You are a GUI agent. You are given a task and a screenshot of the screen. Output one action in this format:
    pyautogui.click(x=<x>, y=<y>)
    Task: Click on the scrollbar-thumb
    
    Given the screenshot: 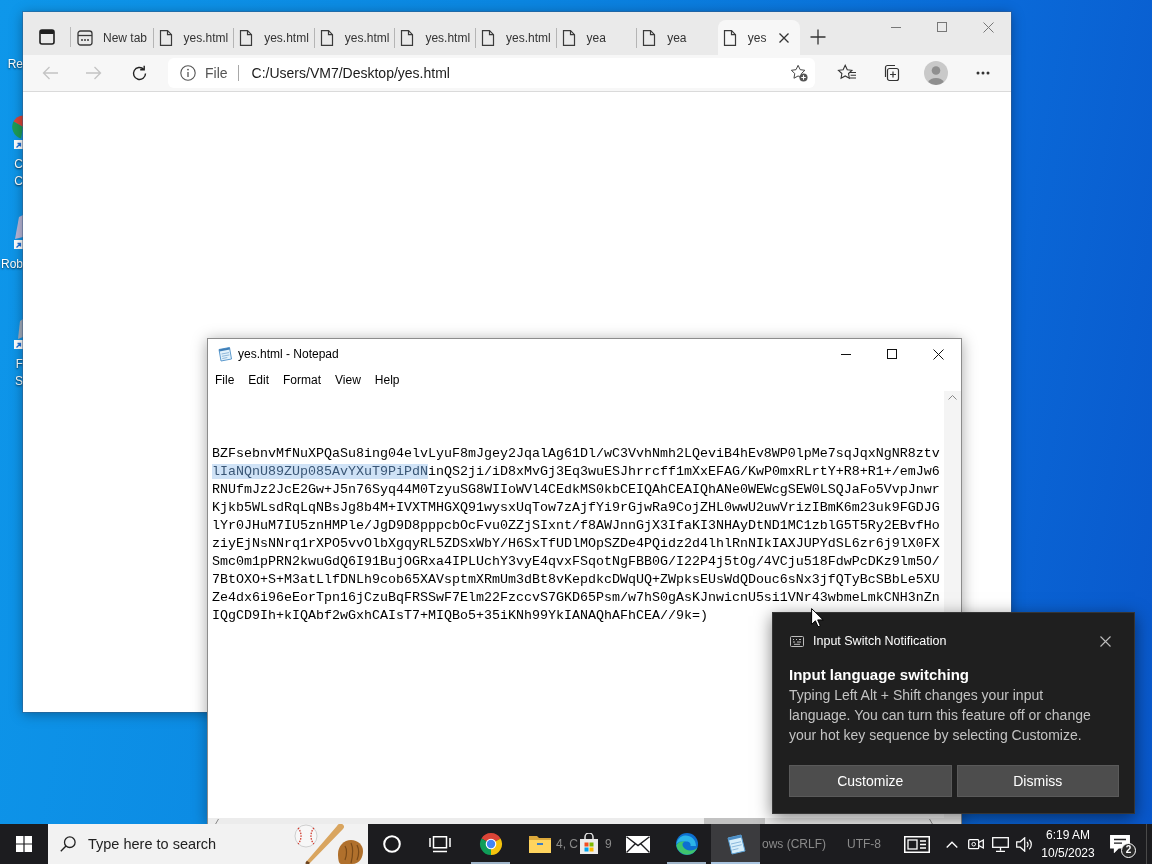 What is the action you would take?
    pyautogui.click(x=734, y=821)
    